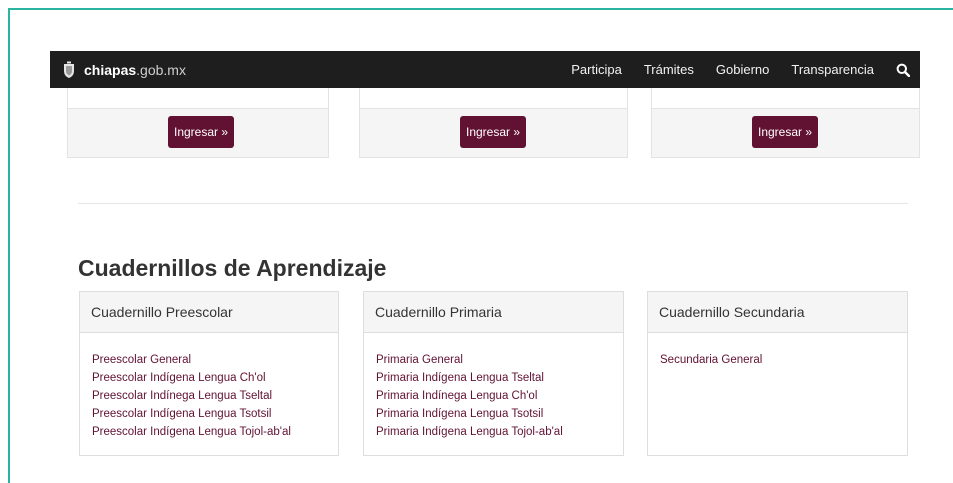 Image resolution: width=953 pixels, height=483 pixels. What do you see at coordinates (499, 378) in the screenshot?
I see `link-primaria-tseltal: Primaria Indígena Lengua Tseltal` at bounding box center [499, 378].